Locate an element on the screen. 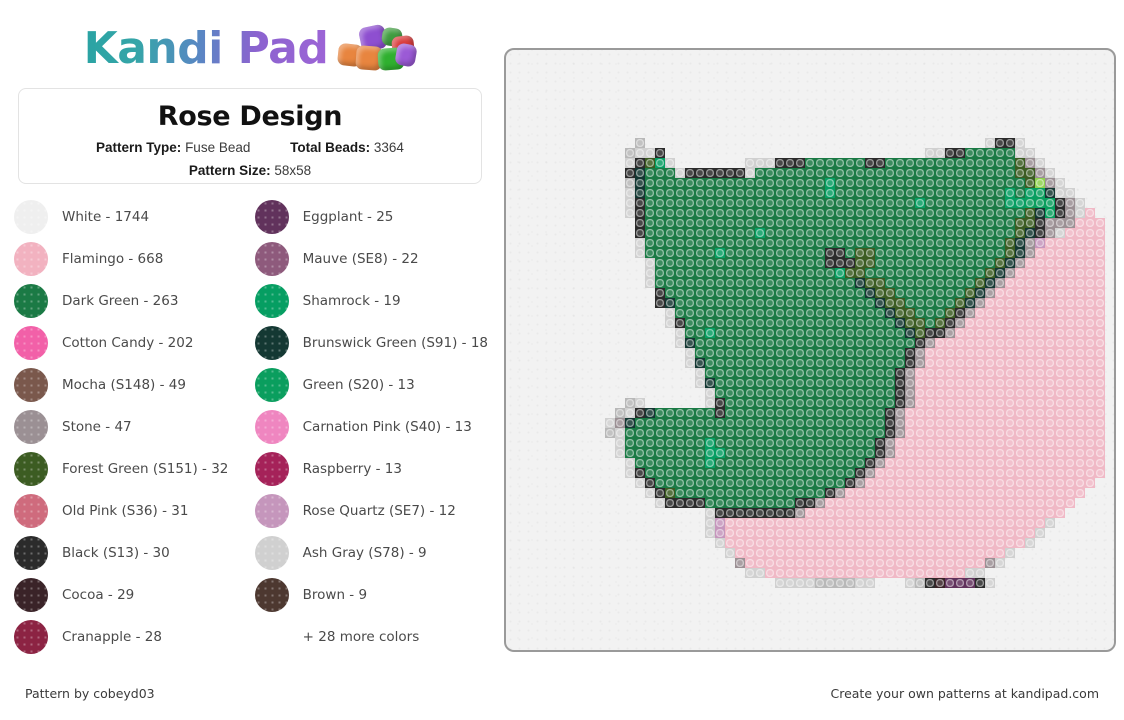  legend-item: Mauve (SE8) - 22 is located at coordinates (371, 259).